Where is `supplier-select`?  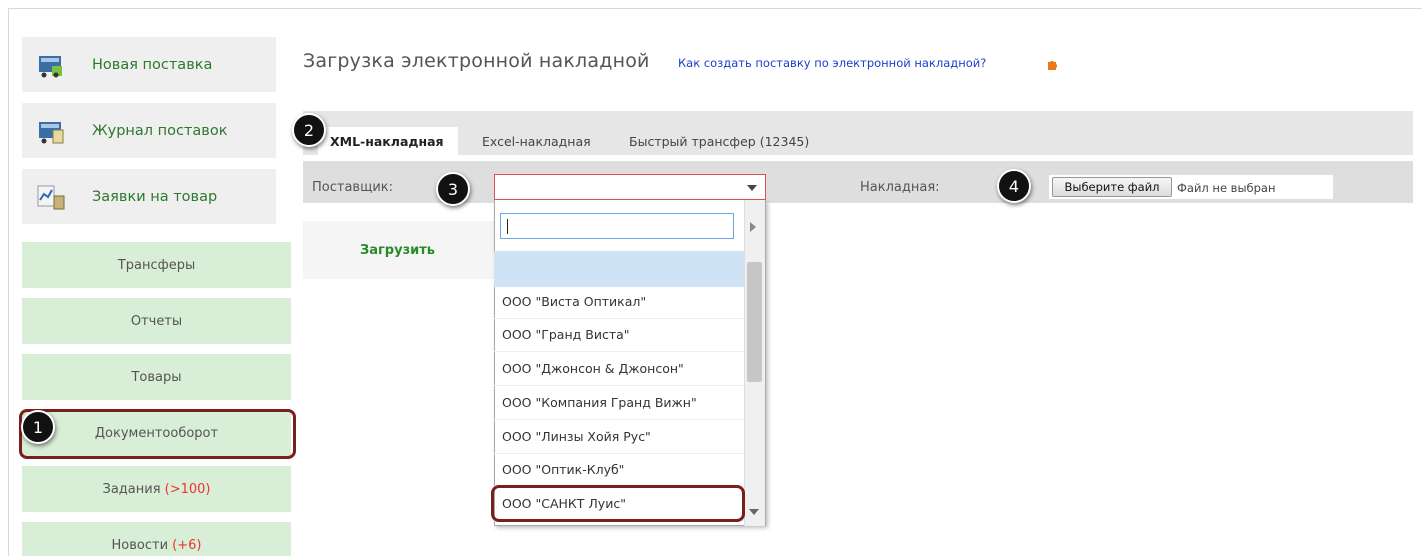
supplier-select is located at coordinates (630, 187).